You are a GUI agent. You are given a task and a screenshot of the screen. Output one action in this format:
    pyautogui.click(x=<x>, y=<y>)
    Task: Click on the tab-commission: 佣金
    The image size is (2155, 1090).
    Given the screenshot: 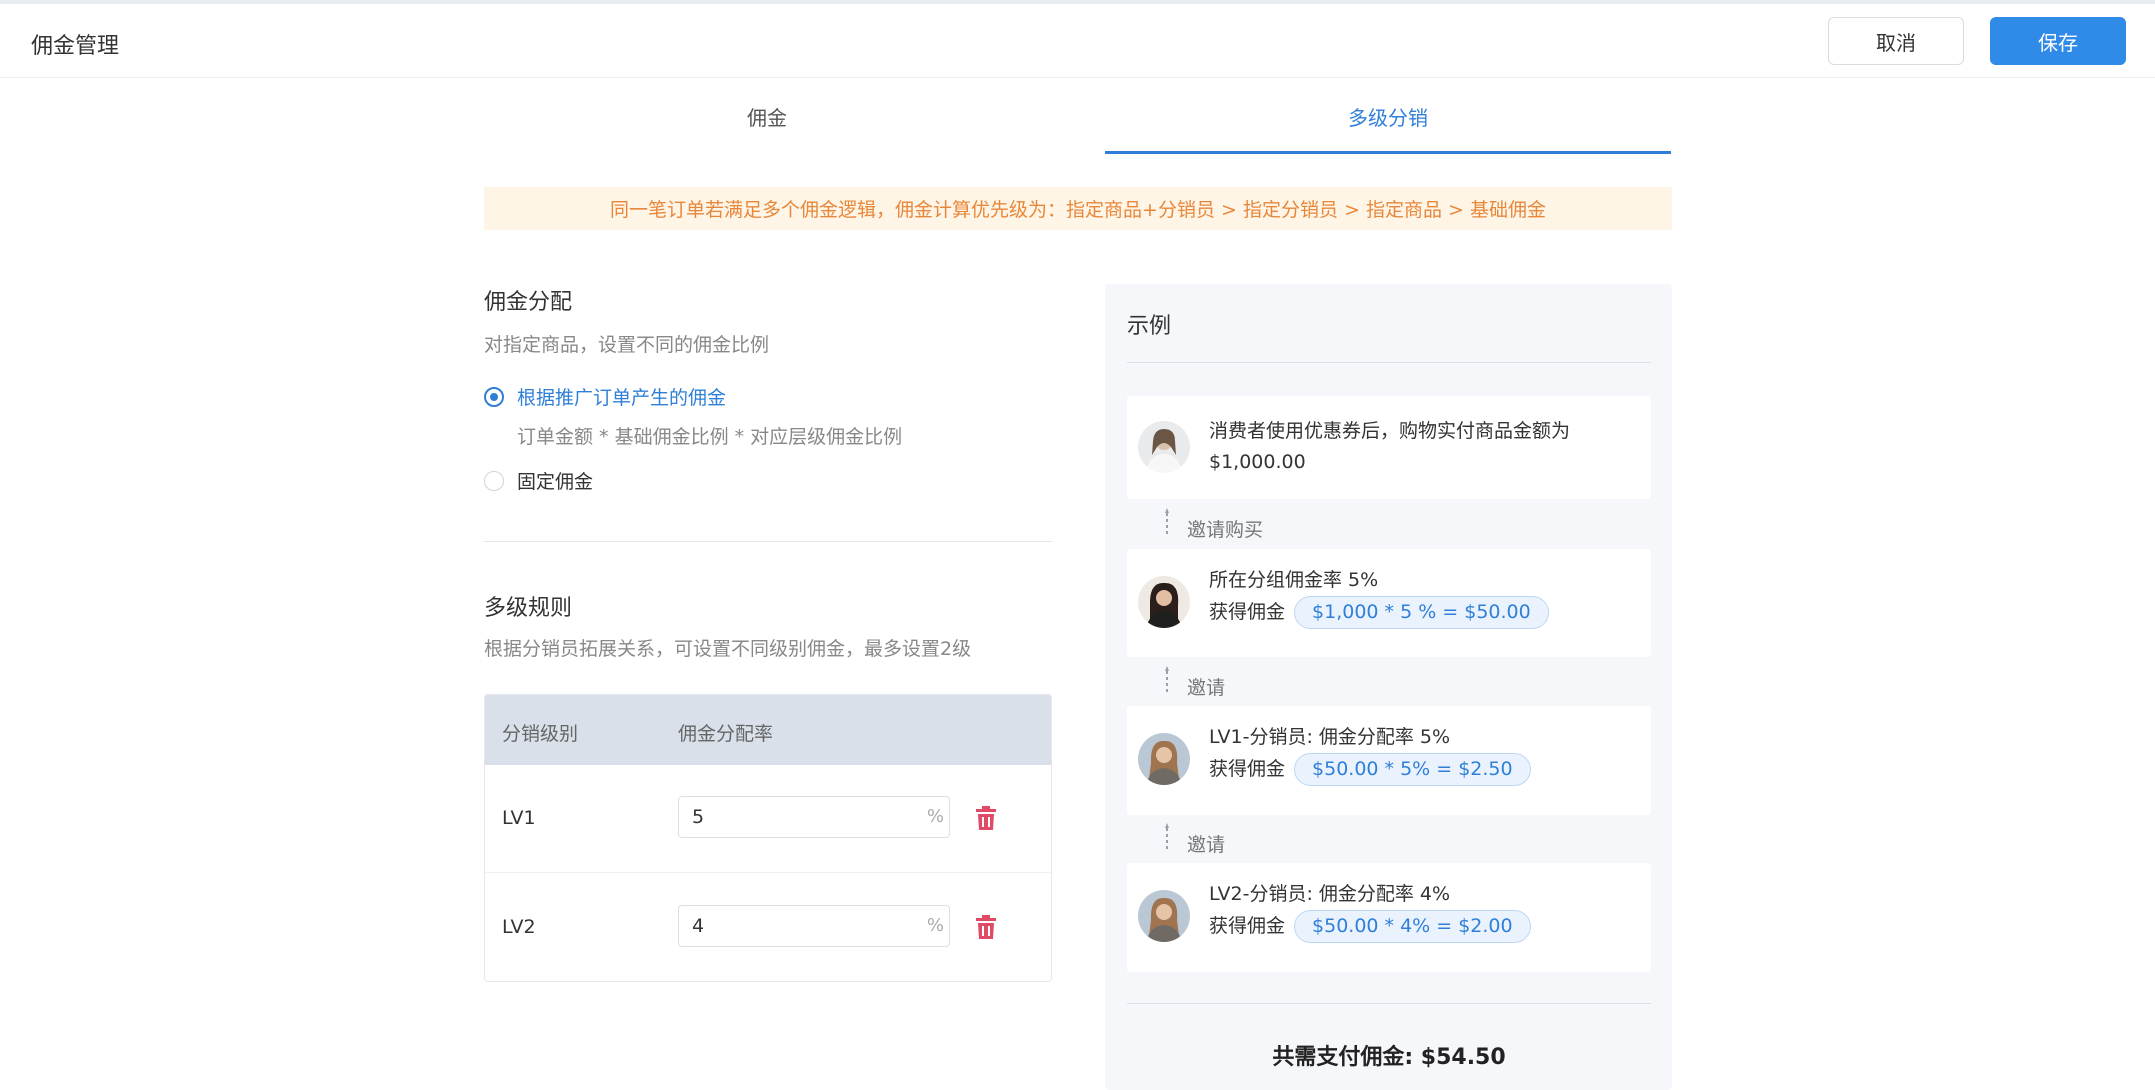 What is the action you would take?
    pyautogui.click(x=767, y=116)
    